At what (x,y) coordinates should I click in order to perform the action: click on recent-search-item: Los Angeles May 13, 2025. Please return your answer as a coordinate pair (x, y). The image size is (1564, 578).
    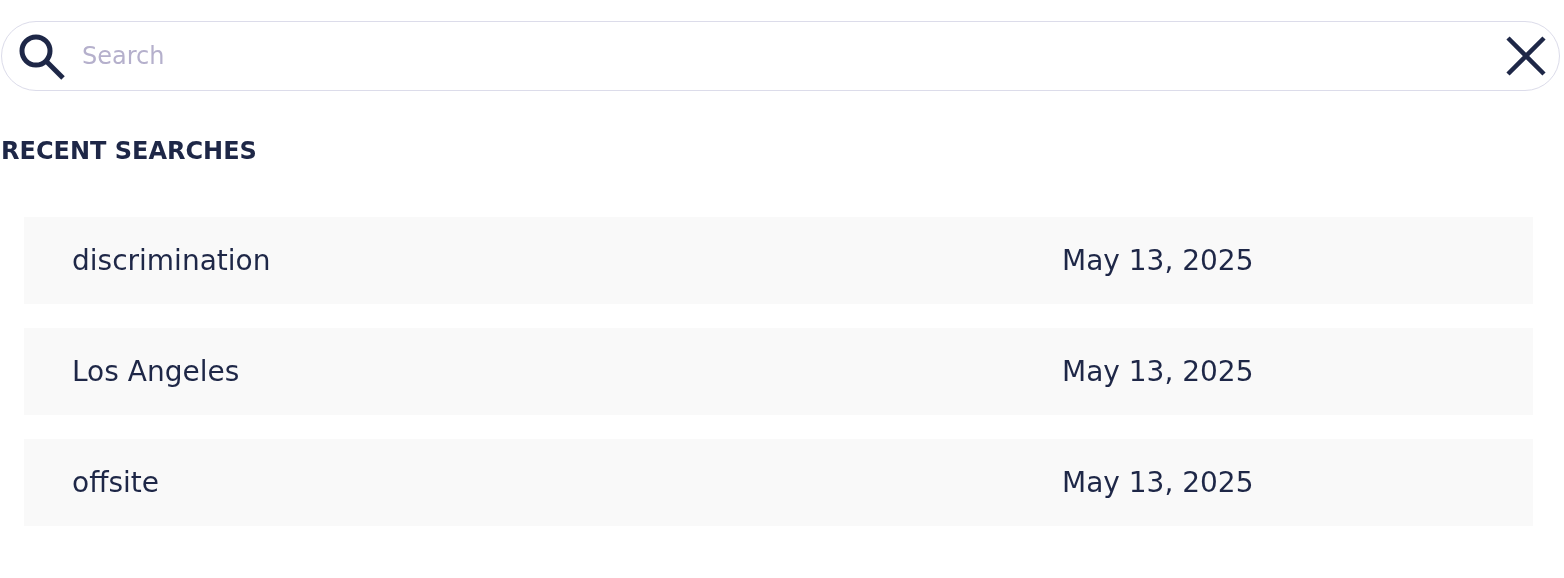
    Looking at the image, I should click on (778, 371).